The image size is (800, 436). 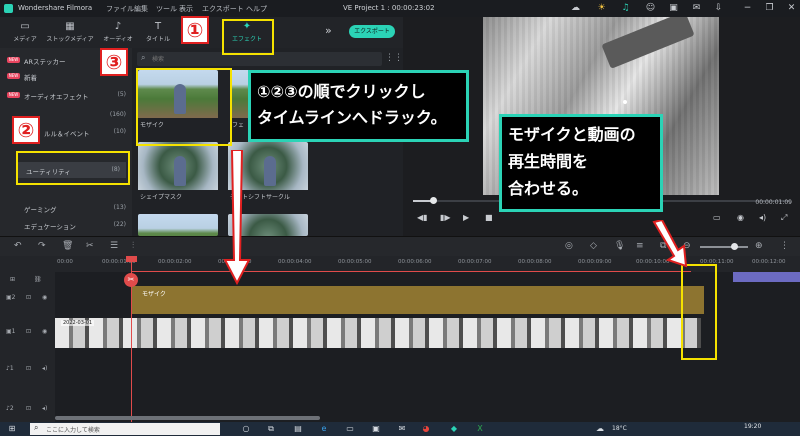 What do you see at coordinates (718, 8) in the screenshot?
I see `download-icon: ⇩` at bounding box center [718, 8].